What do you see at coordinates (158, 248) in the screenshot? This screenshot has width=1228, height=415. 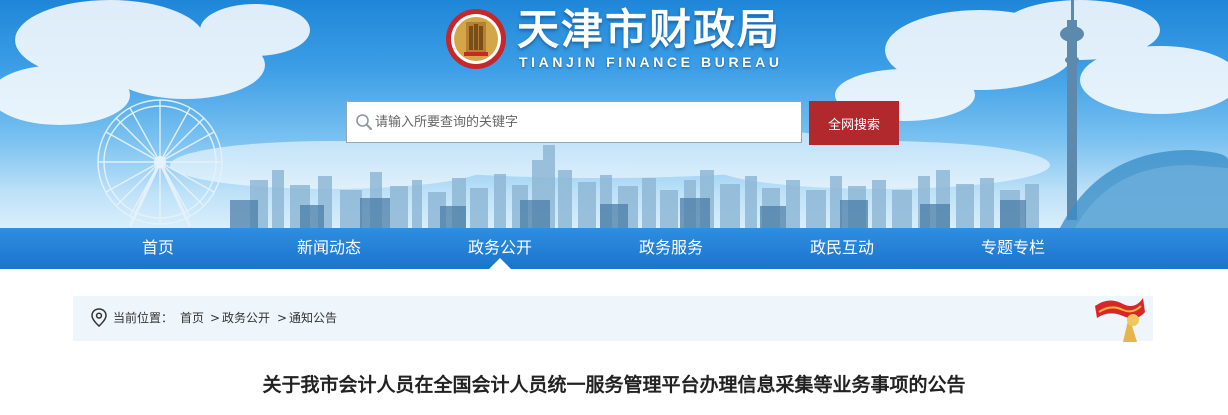 I see `nav-item-home: 首页` at bounding box center [158, 248].